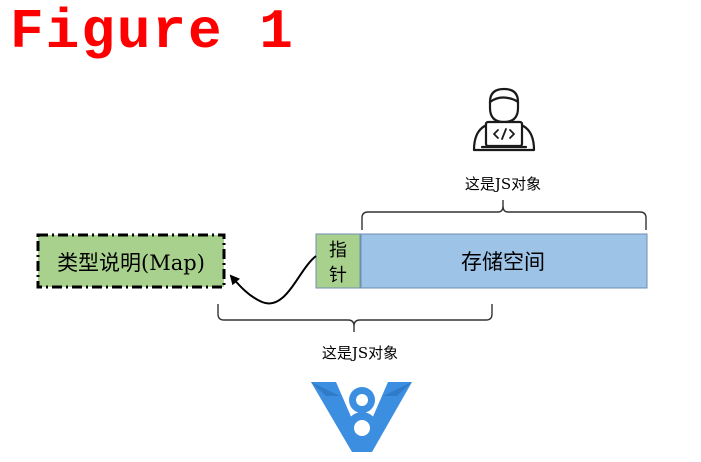 The width and height of the screenshot is (701, 462). I want to click on pointer-label-bottom: 针, so click(338, 275).